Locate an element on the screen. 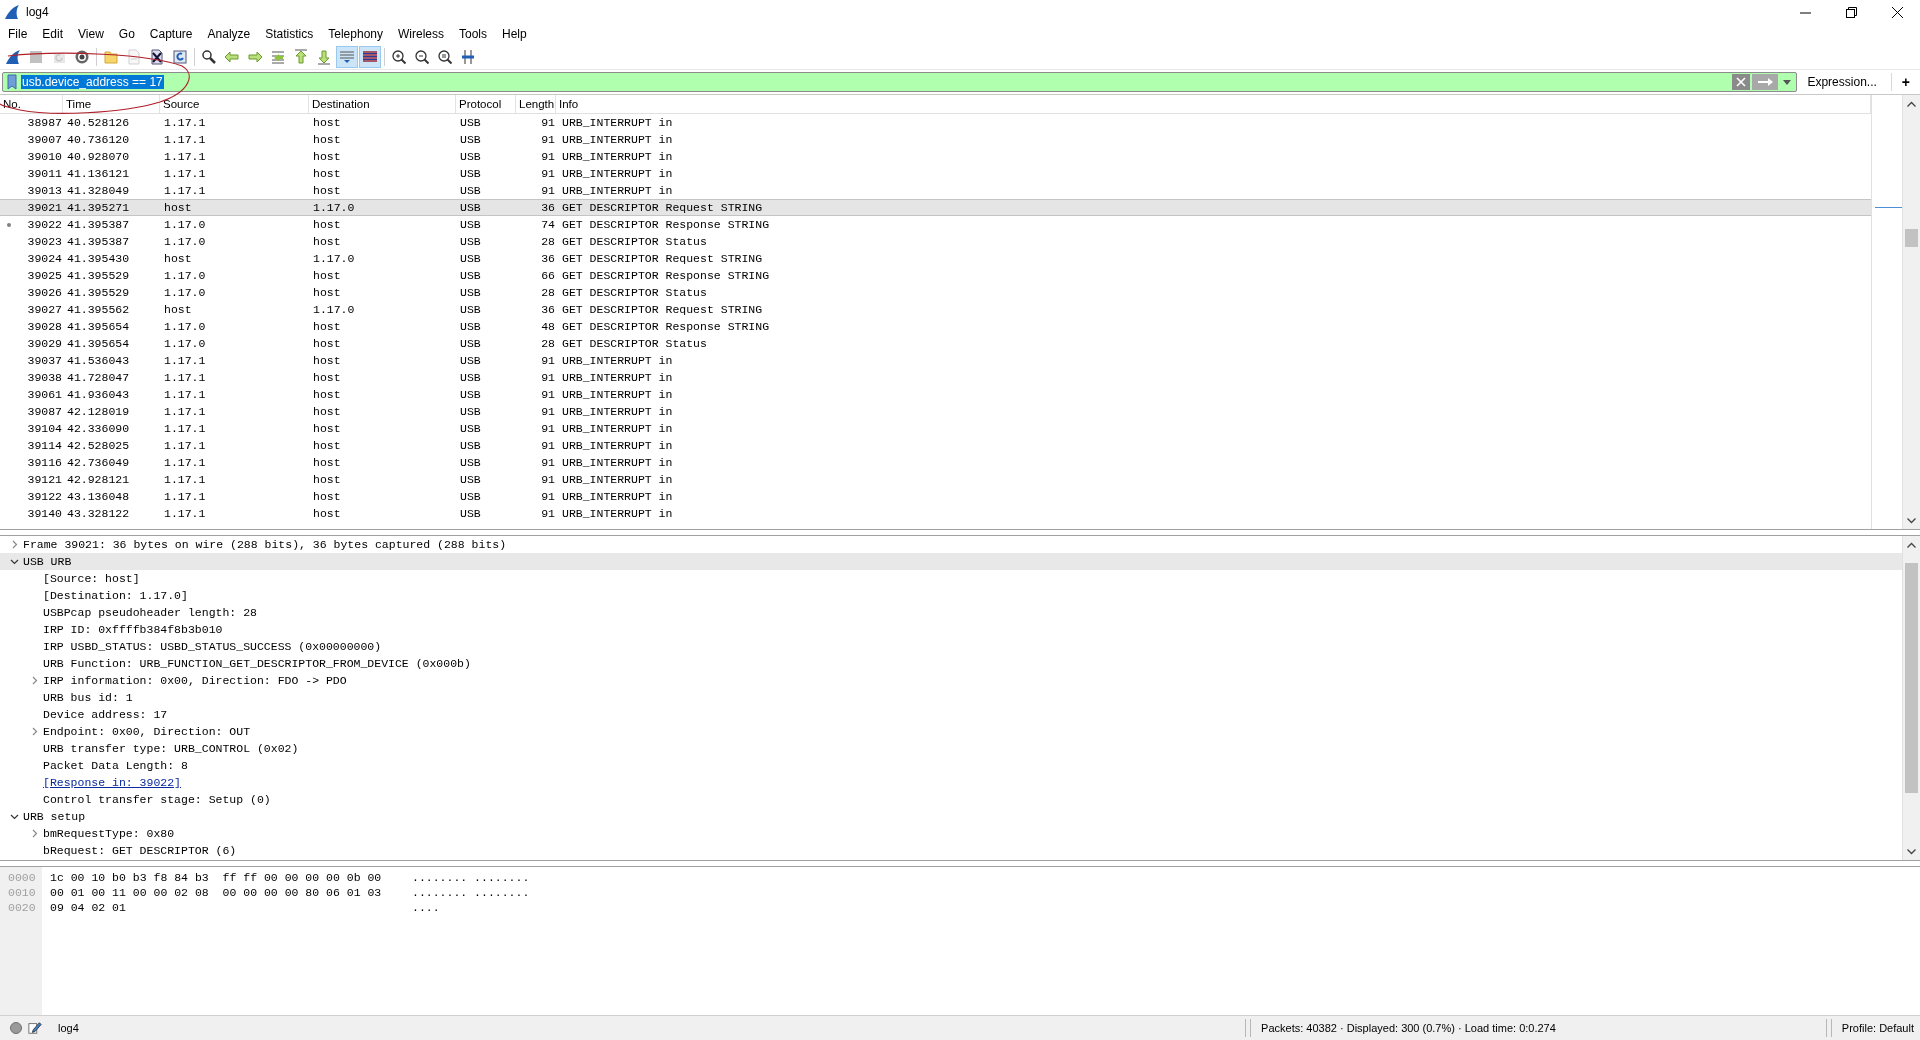 Image resolution: width=1920 pixels, height=1040 pixels. menu-item: Telephony is located at coordinates (356, 34).